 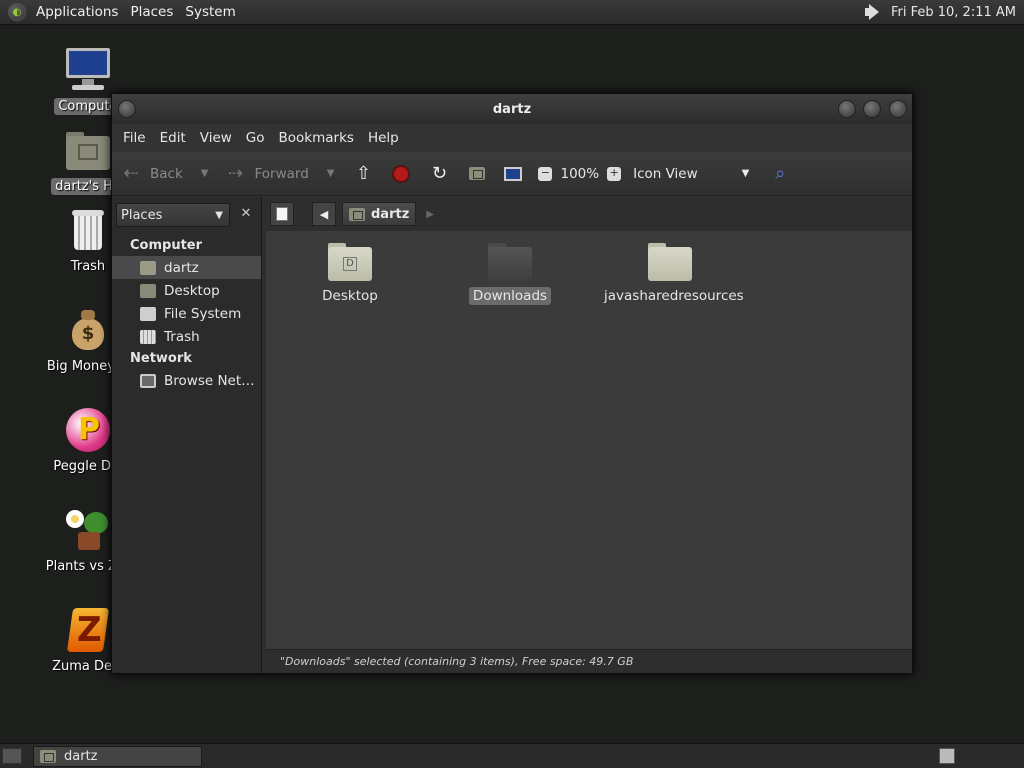 What do you see at coordinates (873, 12) in the screenshot?
I see `volume-icon` at bounding box center [873, 12].